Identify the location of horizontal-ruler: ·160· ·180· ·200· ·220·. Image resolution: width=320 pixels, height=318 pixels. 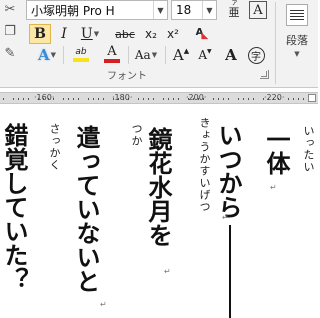
(159, 98).